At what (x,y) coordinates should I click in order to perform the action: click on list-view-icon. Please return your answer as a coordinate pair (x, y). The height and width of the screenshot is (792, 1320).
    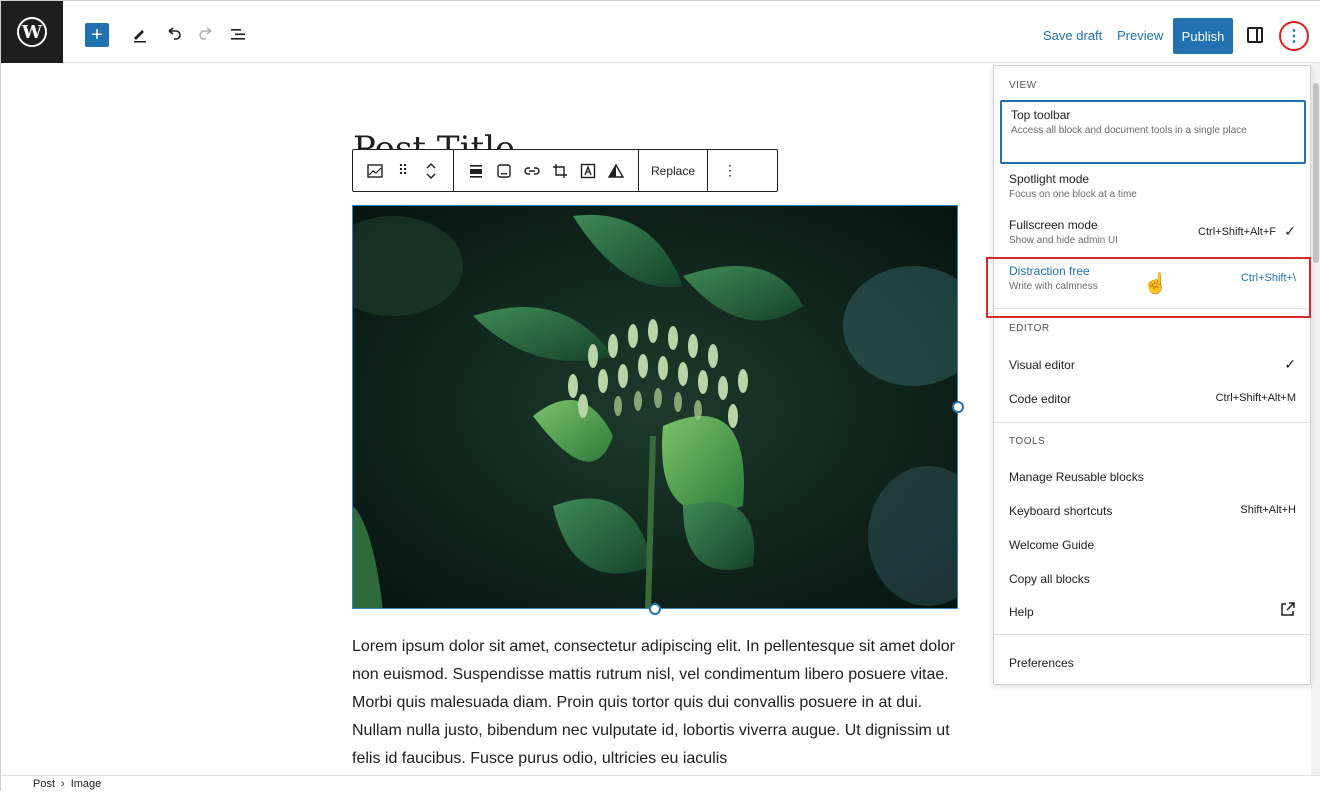
    Looking at the image, I should click on (238, 34).